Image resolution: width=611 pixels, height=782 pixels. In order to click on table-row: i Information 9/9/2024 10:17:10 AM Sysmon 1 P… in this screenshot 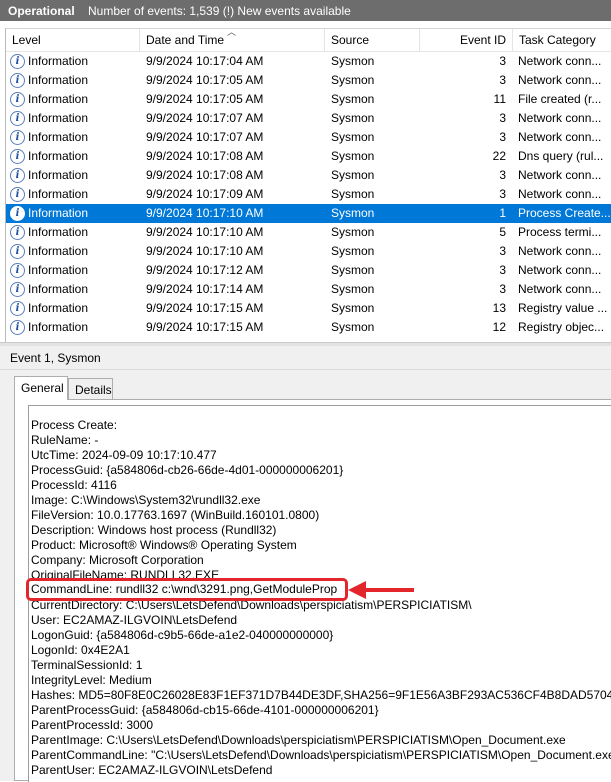, I will do `click(308, 213)`.